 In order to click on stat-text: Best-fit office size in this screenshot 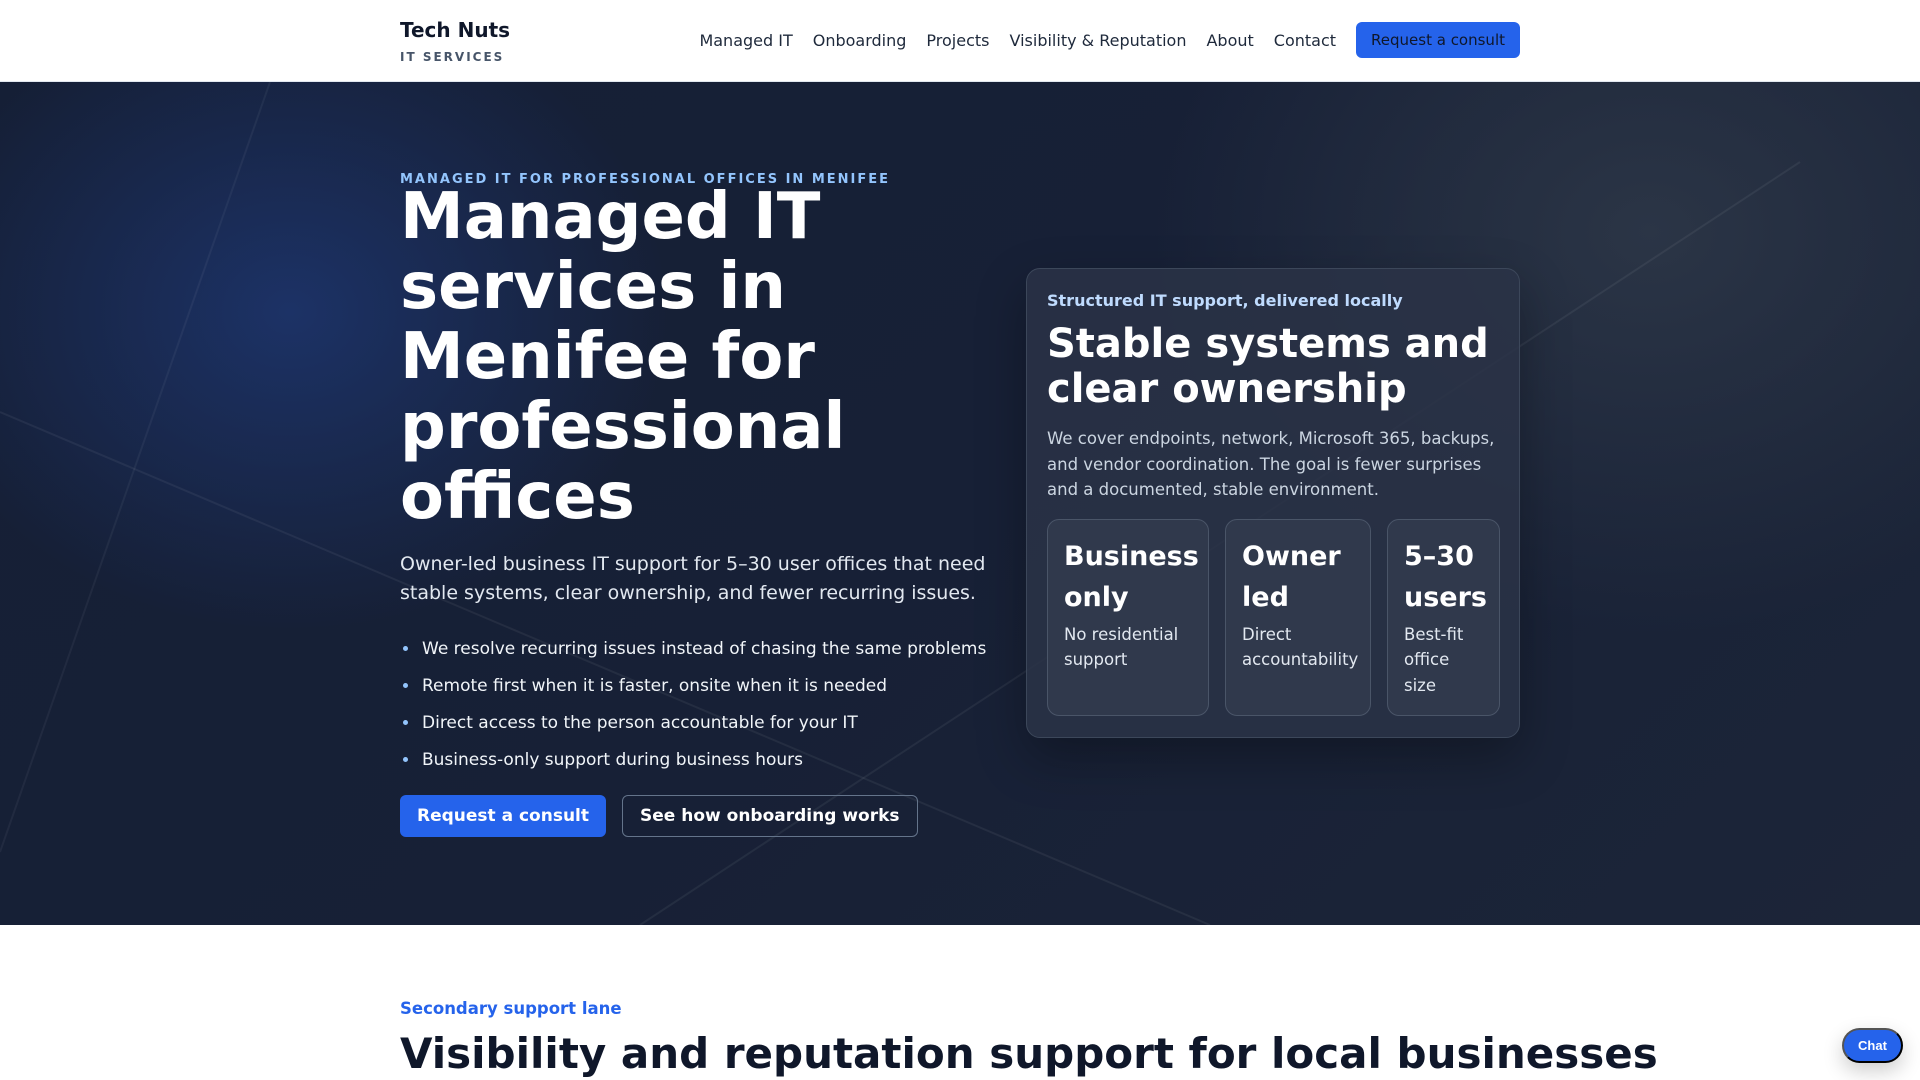, I will do `click(1434, 659)`.